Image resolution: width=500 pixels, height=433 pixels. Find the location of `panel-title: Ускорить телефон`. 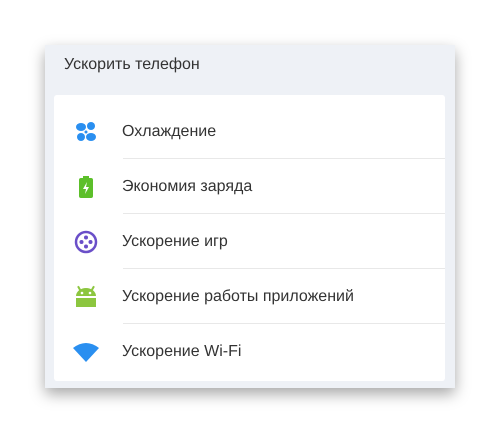

panel-title: Ускорить телефон is located at coordinates (131, 65).